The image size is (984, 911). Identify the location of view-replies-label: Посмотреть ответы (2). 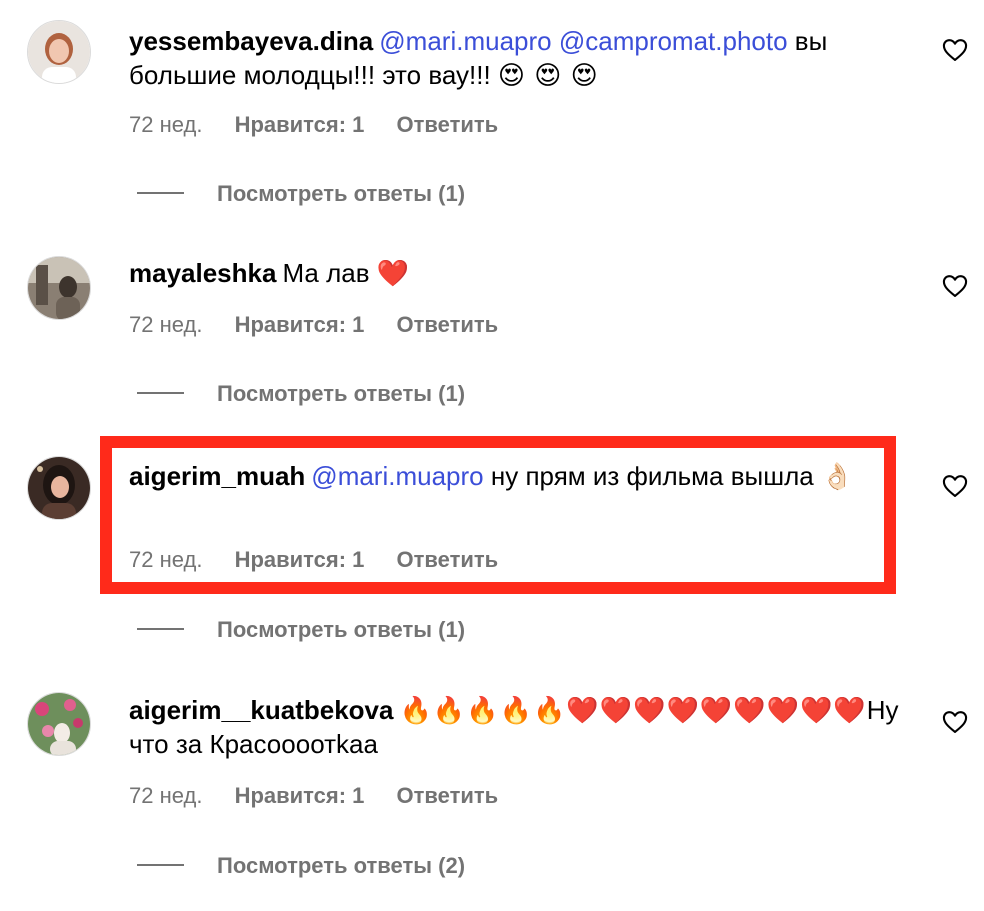
(341, 865).